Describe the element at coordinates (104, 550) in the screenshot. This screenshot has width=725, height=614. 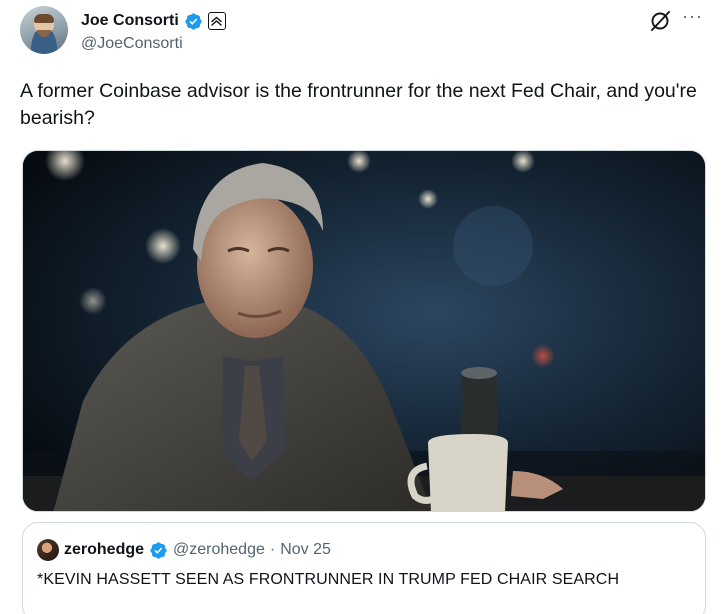
I see `quoted-display-name: zerohedge` at that location.